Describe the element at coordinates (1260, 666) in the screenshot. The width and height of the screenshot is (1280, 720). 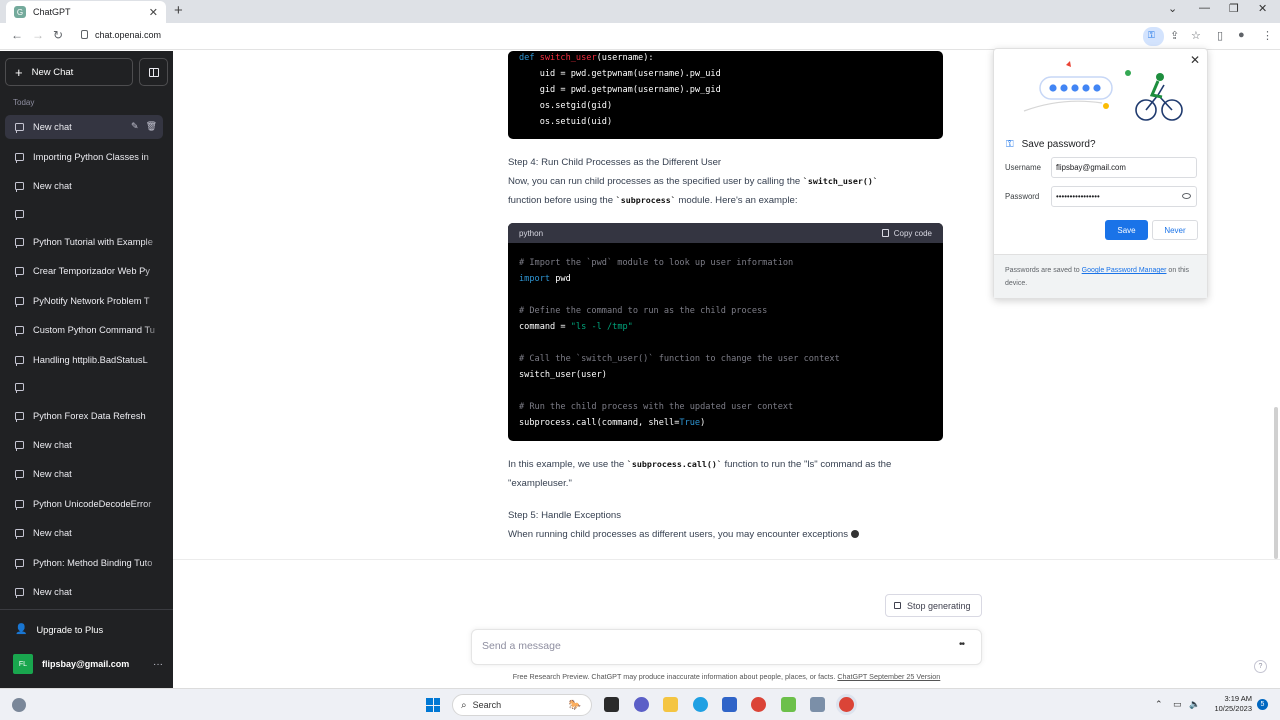
I see `help-button: ?` at that location.